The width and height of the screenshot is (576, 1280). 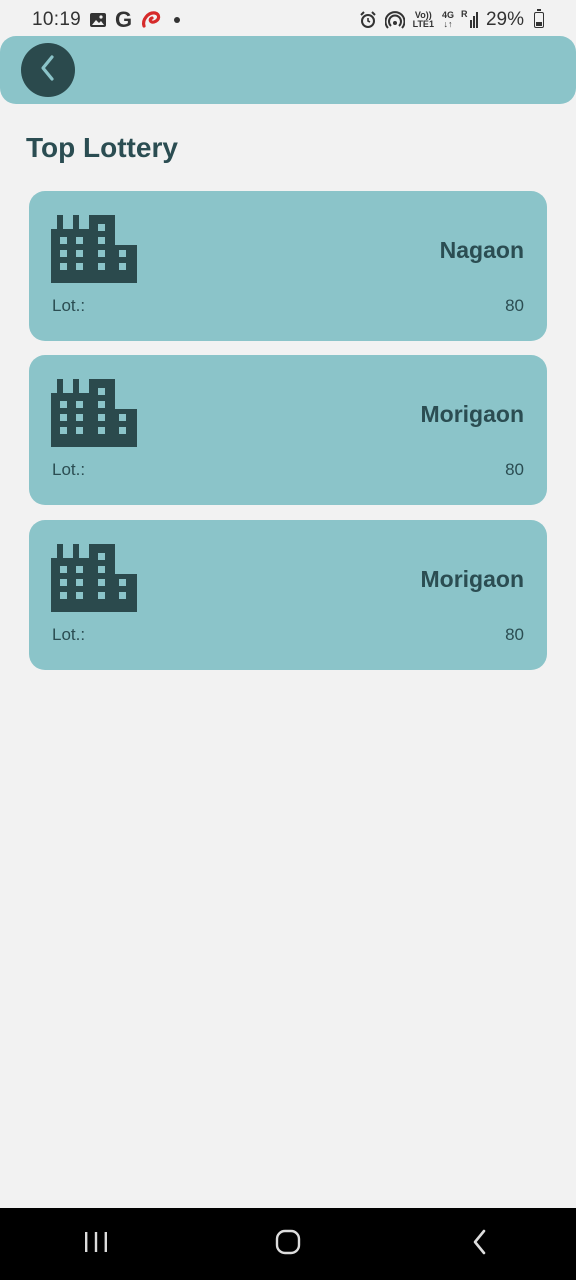 I want to click on recents-icon, so click(x=96, y=1244).